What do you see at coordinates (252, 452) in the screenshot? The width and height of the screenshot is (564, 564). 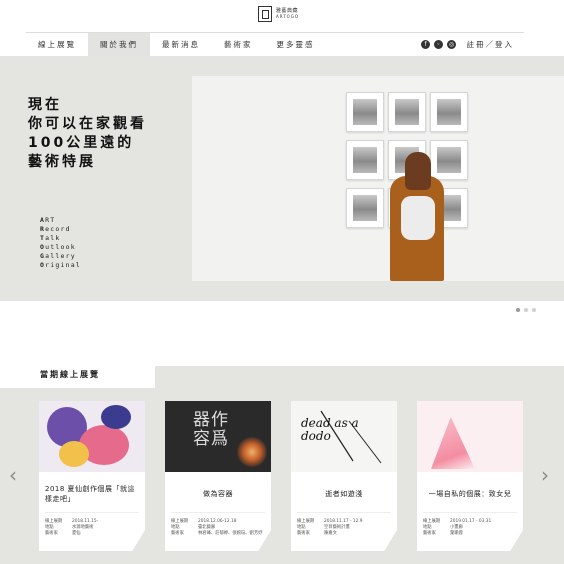 I see `poster-light` at bounding box center [252, 452].